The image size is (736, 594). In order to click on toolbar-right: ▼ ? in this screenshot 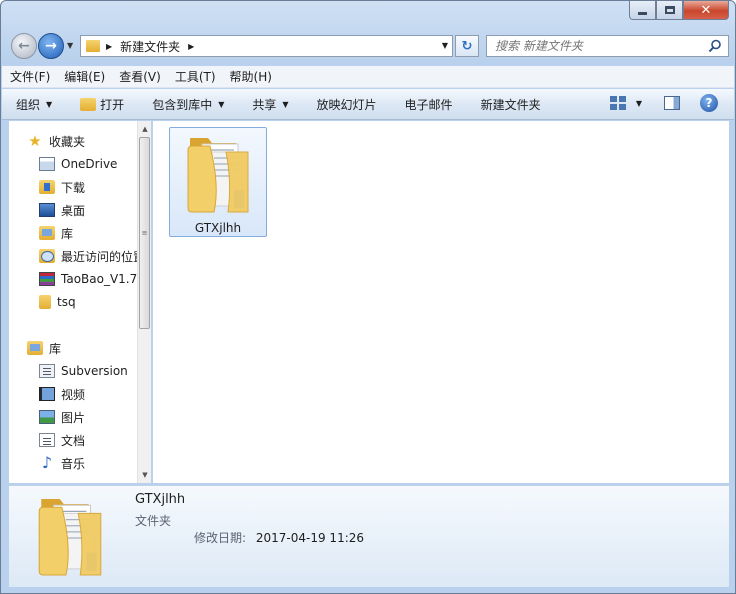, I will do `click(663, 103)`.